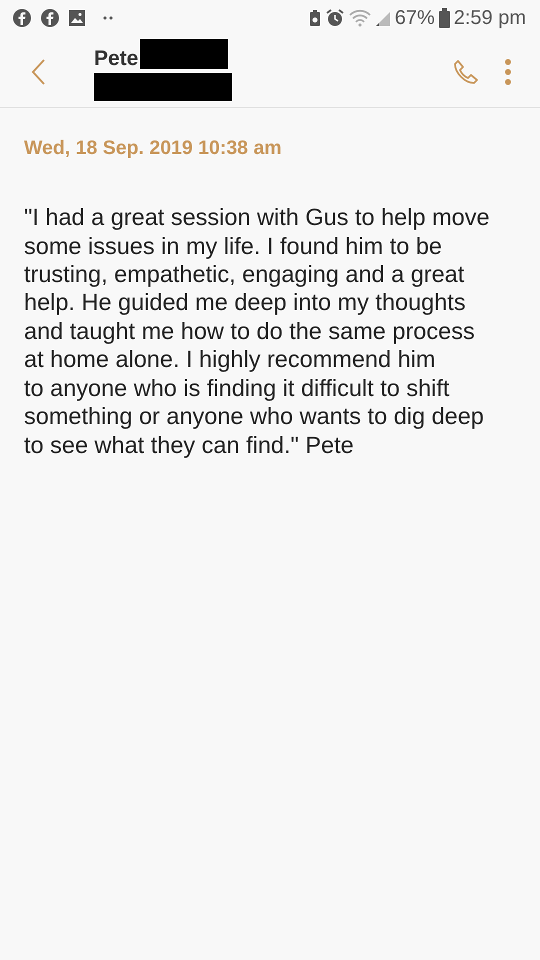  What do you see at coordinates (116, 58) in the screenshot?
I see `contact-name: Pete` at bounding box center [116, 58].